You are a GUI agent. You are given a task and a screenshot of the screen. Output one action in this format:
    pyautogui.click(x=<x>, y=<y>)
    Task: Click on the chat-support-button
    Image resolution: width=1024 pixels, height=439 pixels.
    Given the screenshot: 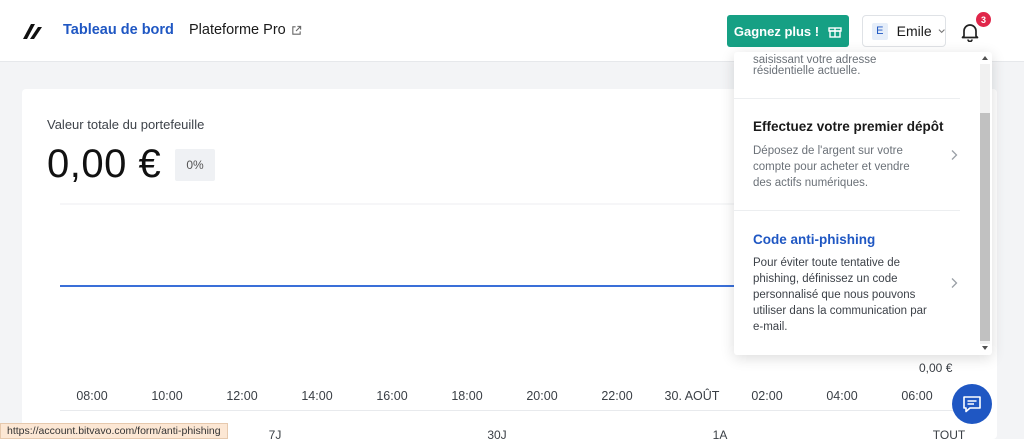 What is the action you would take?
    pyautogui.click(x=972, y=404)
    